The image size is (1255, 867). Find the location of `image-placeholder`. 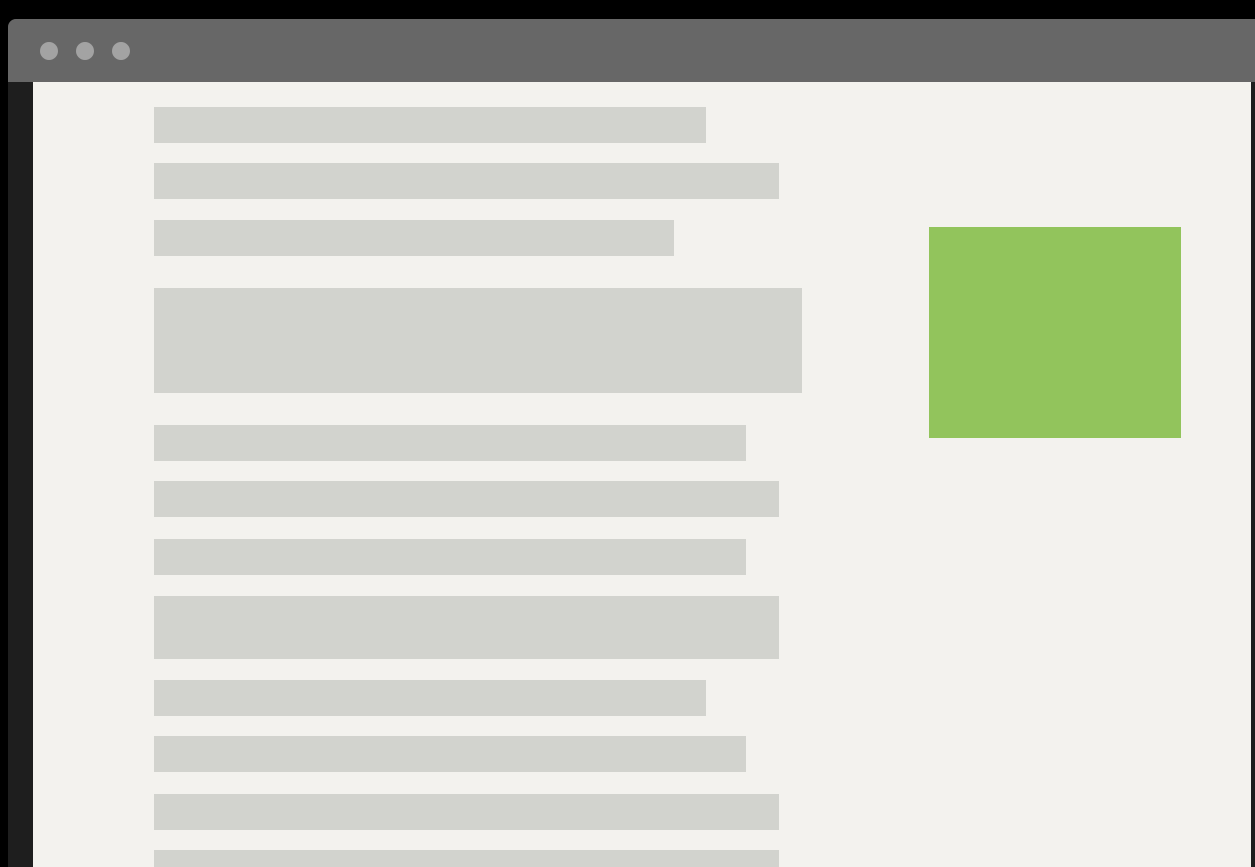

image-placeholder is located at coordinates (1055, 332).